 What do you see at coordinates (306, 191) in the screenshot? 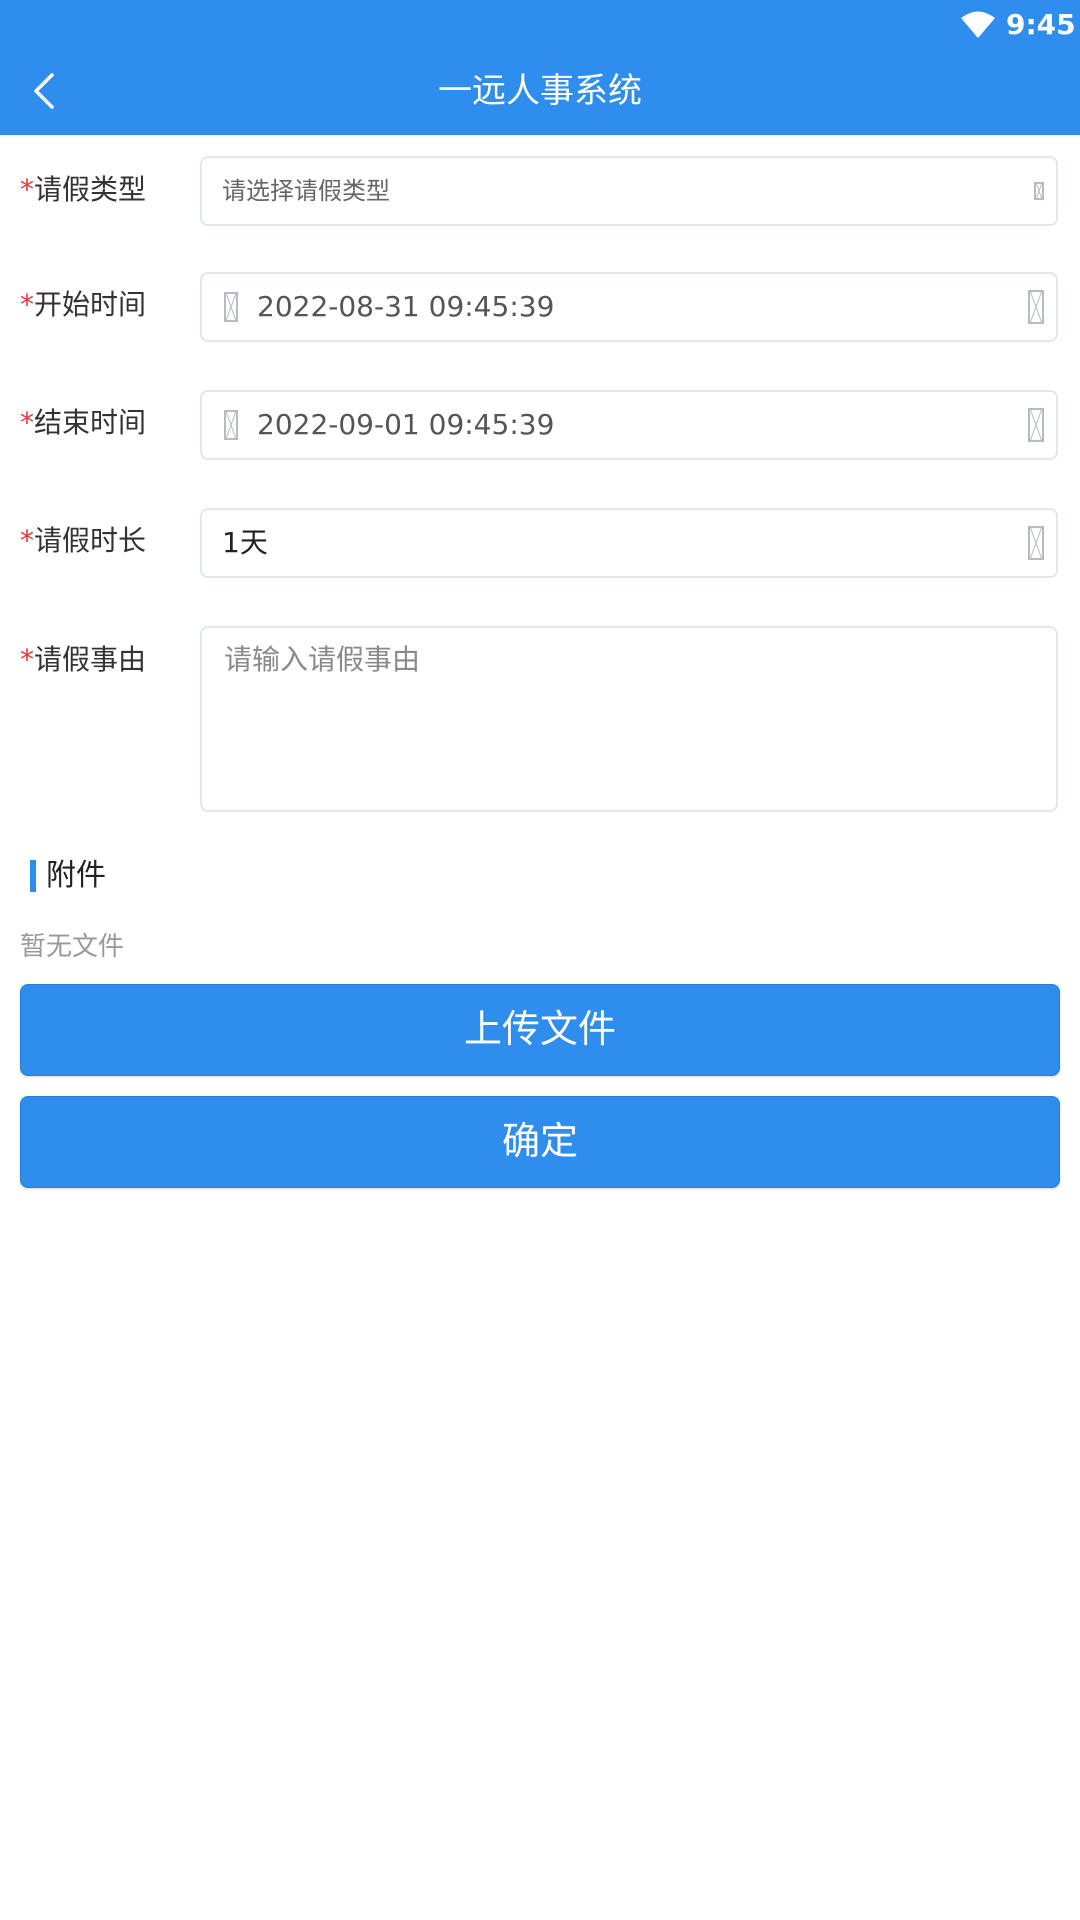
I see `leave-type-placeholder: 请选择请假类型` at bounding box center [306, 191].